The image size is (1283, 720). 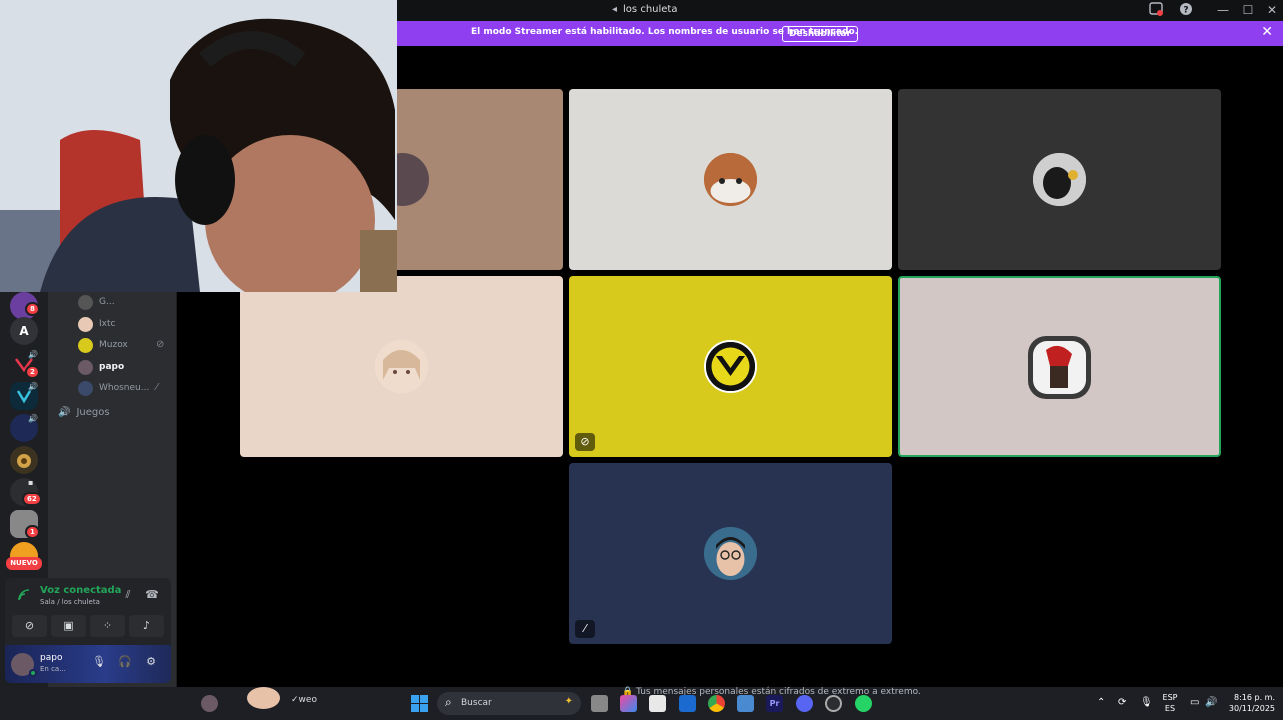 I want to click on task-view-icon, so click(x=599, y=703).